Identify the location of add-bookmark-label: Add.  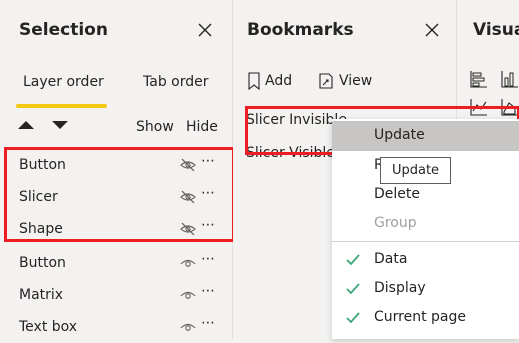
(279, 81).